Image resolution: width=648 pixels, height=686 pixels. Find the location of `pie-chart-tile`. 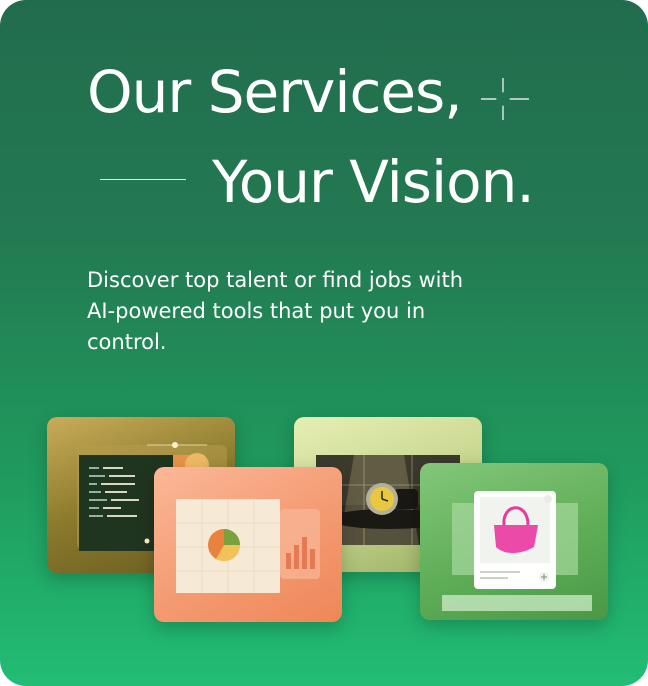

pie-chart-tile is located at coordinates (248, 544).